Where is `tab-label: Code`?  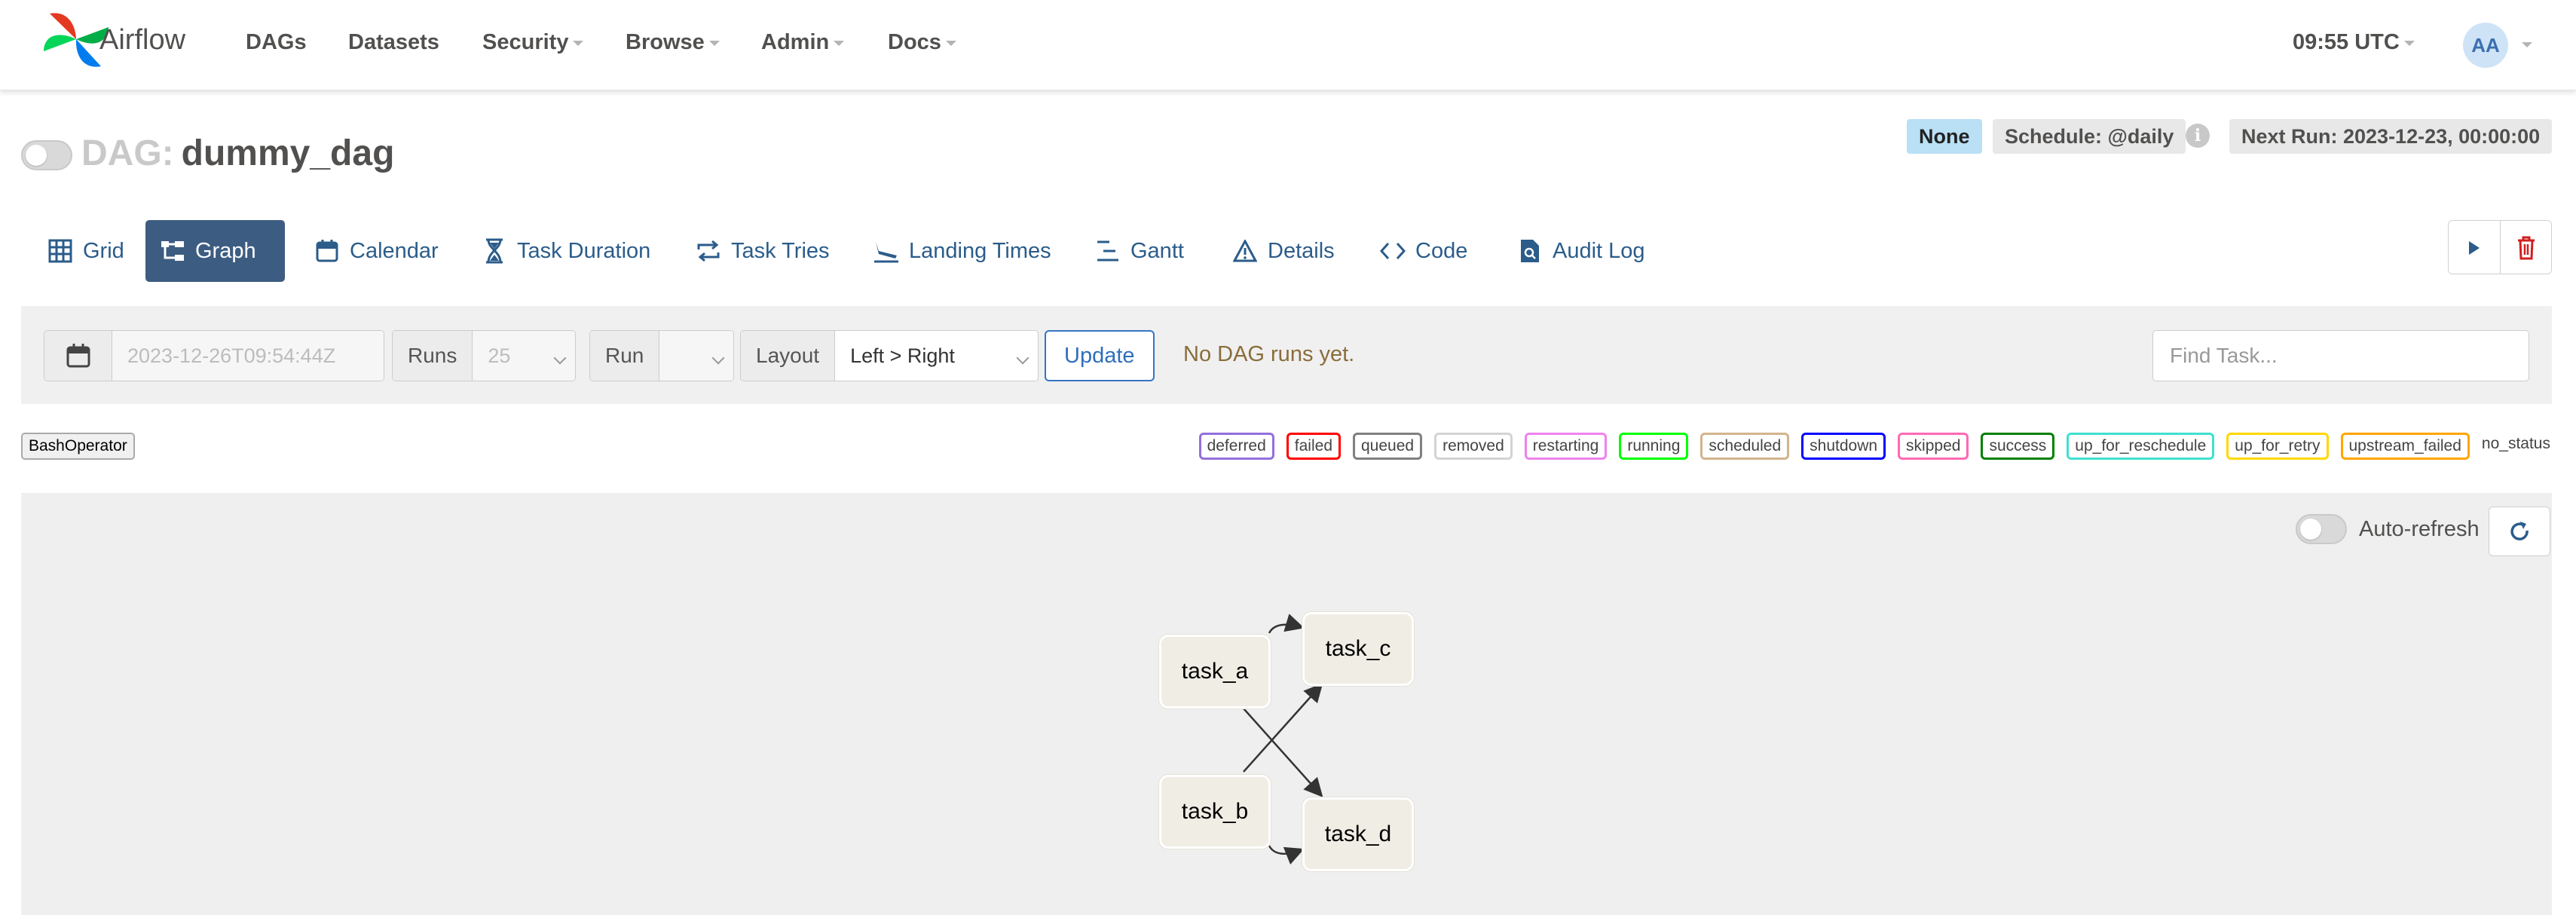 tab-label: Code is located at coordinates (1442, 250).